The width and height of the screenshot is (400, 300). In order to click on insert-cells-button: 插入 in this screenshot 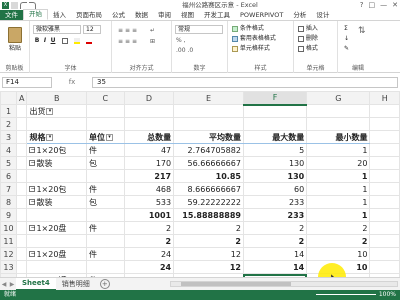, I will do `click(308, 29)`.